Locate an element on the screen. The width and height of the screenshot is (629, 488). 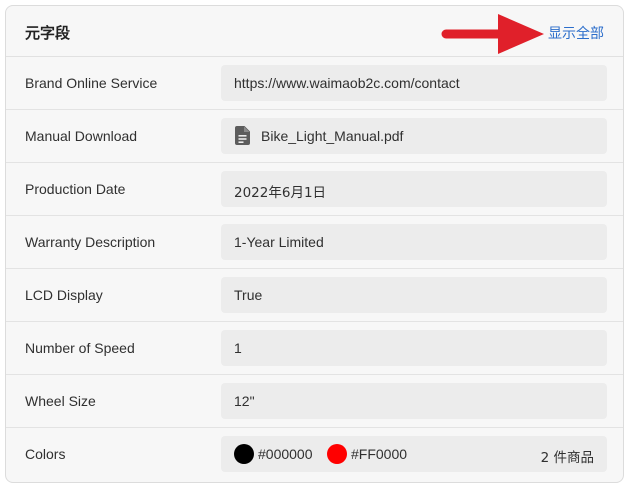
file-name: Bike_Light_Manual.pdf is located at coordinates (332, 136).